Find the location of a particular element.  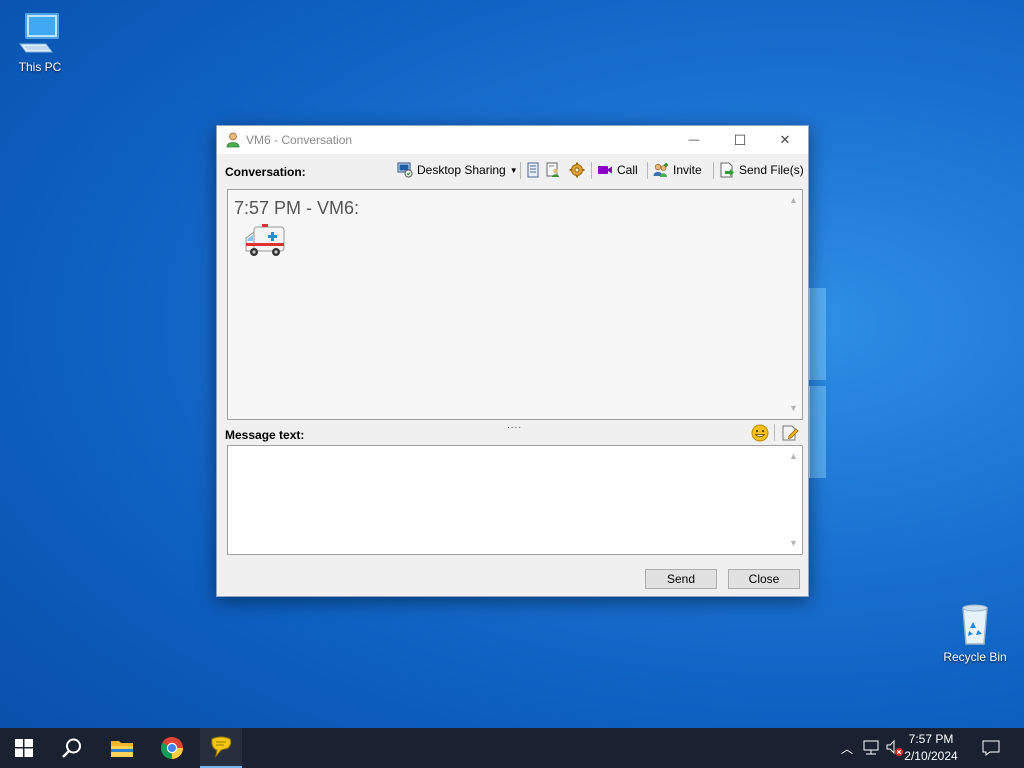

maximize-icon: ☐ is located at coordinates (740, 139).